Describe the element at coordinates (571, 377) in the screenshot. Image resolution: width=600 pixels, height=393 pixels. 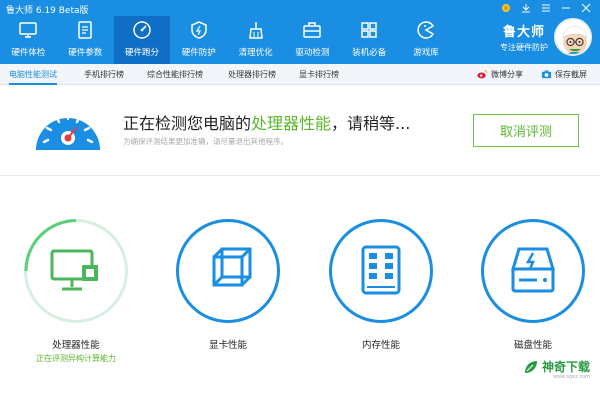
I see `watermark-url: www.sqxz.com` at that location.